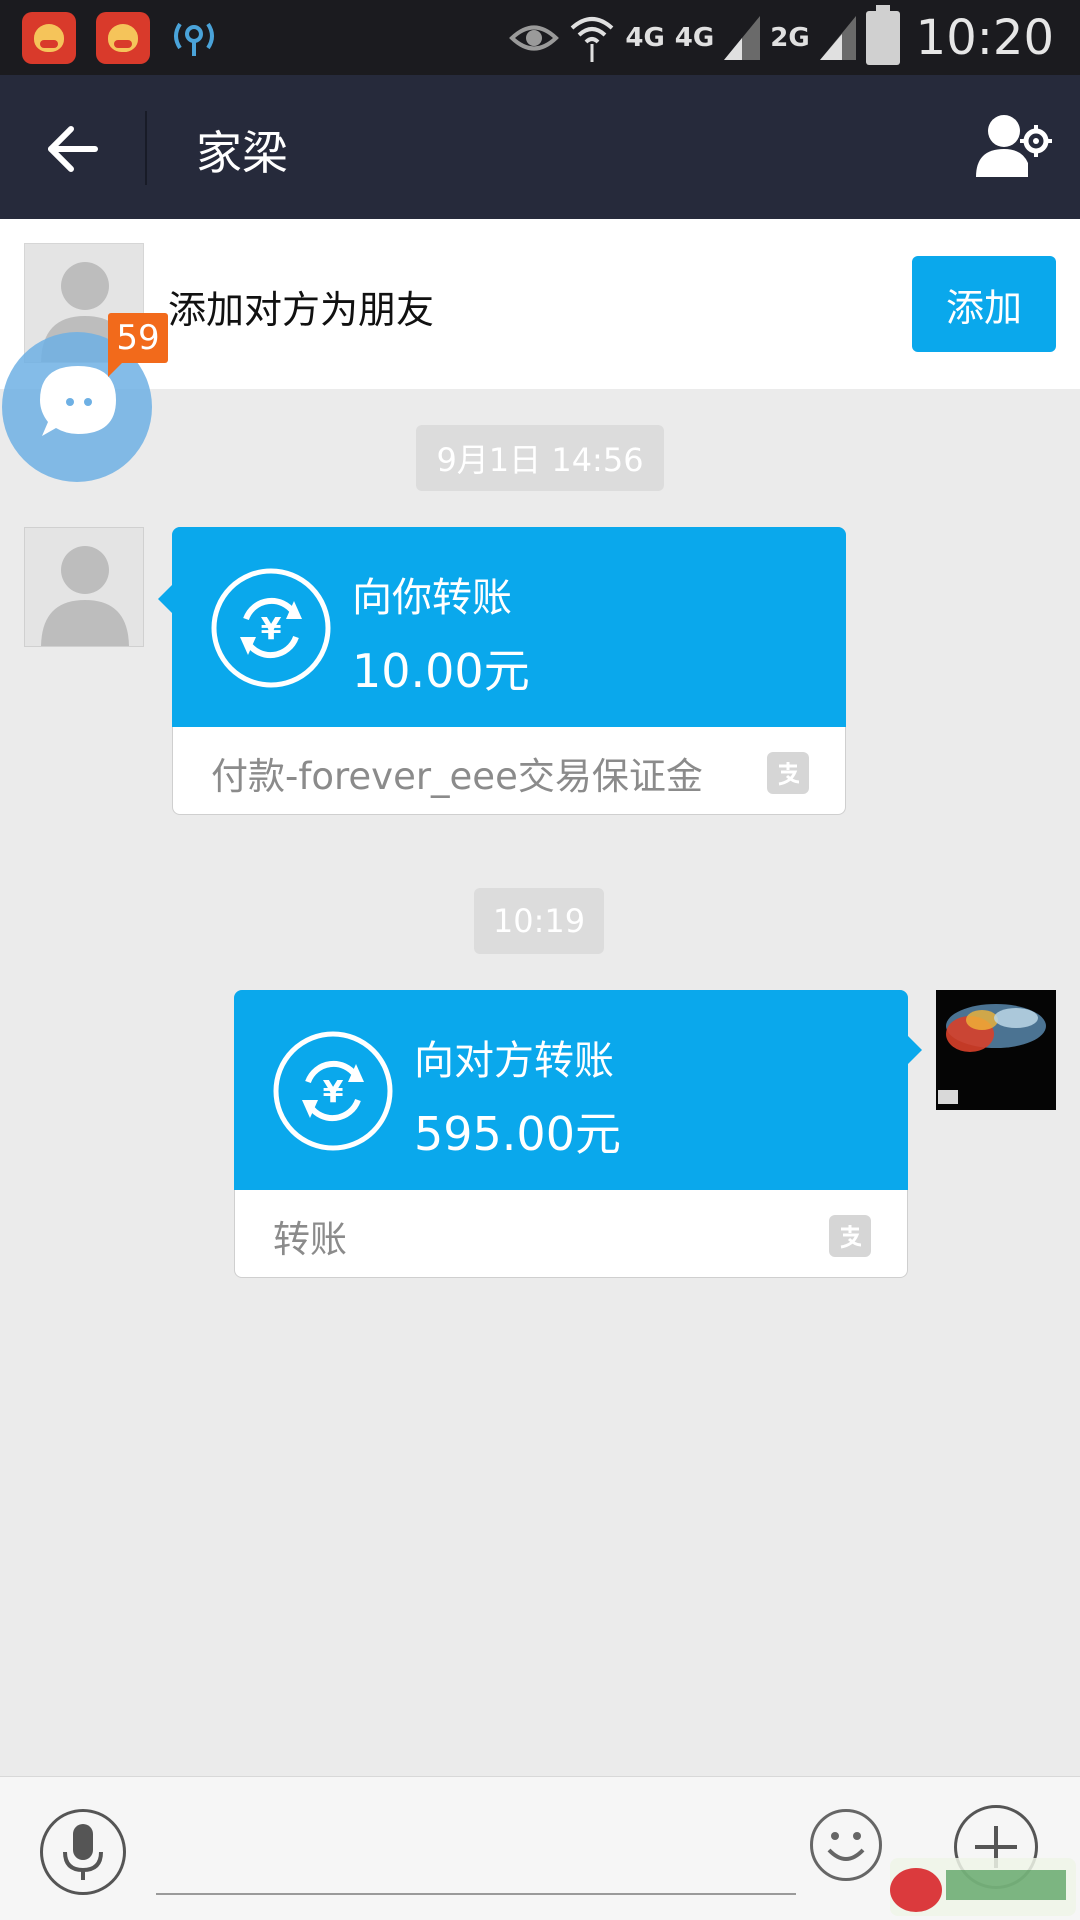 Image resolution: width=1080 pixels, height=1920 pixels. I want to click on status-bar: 4G 4G 2G 10:20, so click(540, 37).